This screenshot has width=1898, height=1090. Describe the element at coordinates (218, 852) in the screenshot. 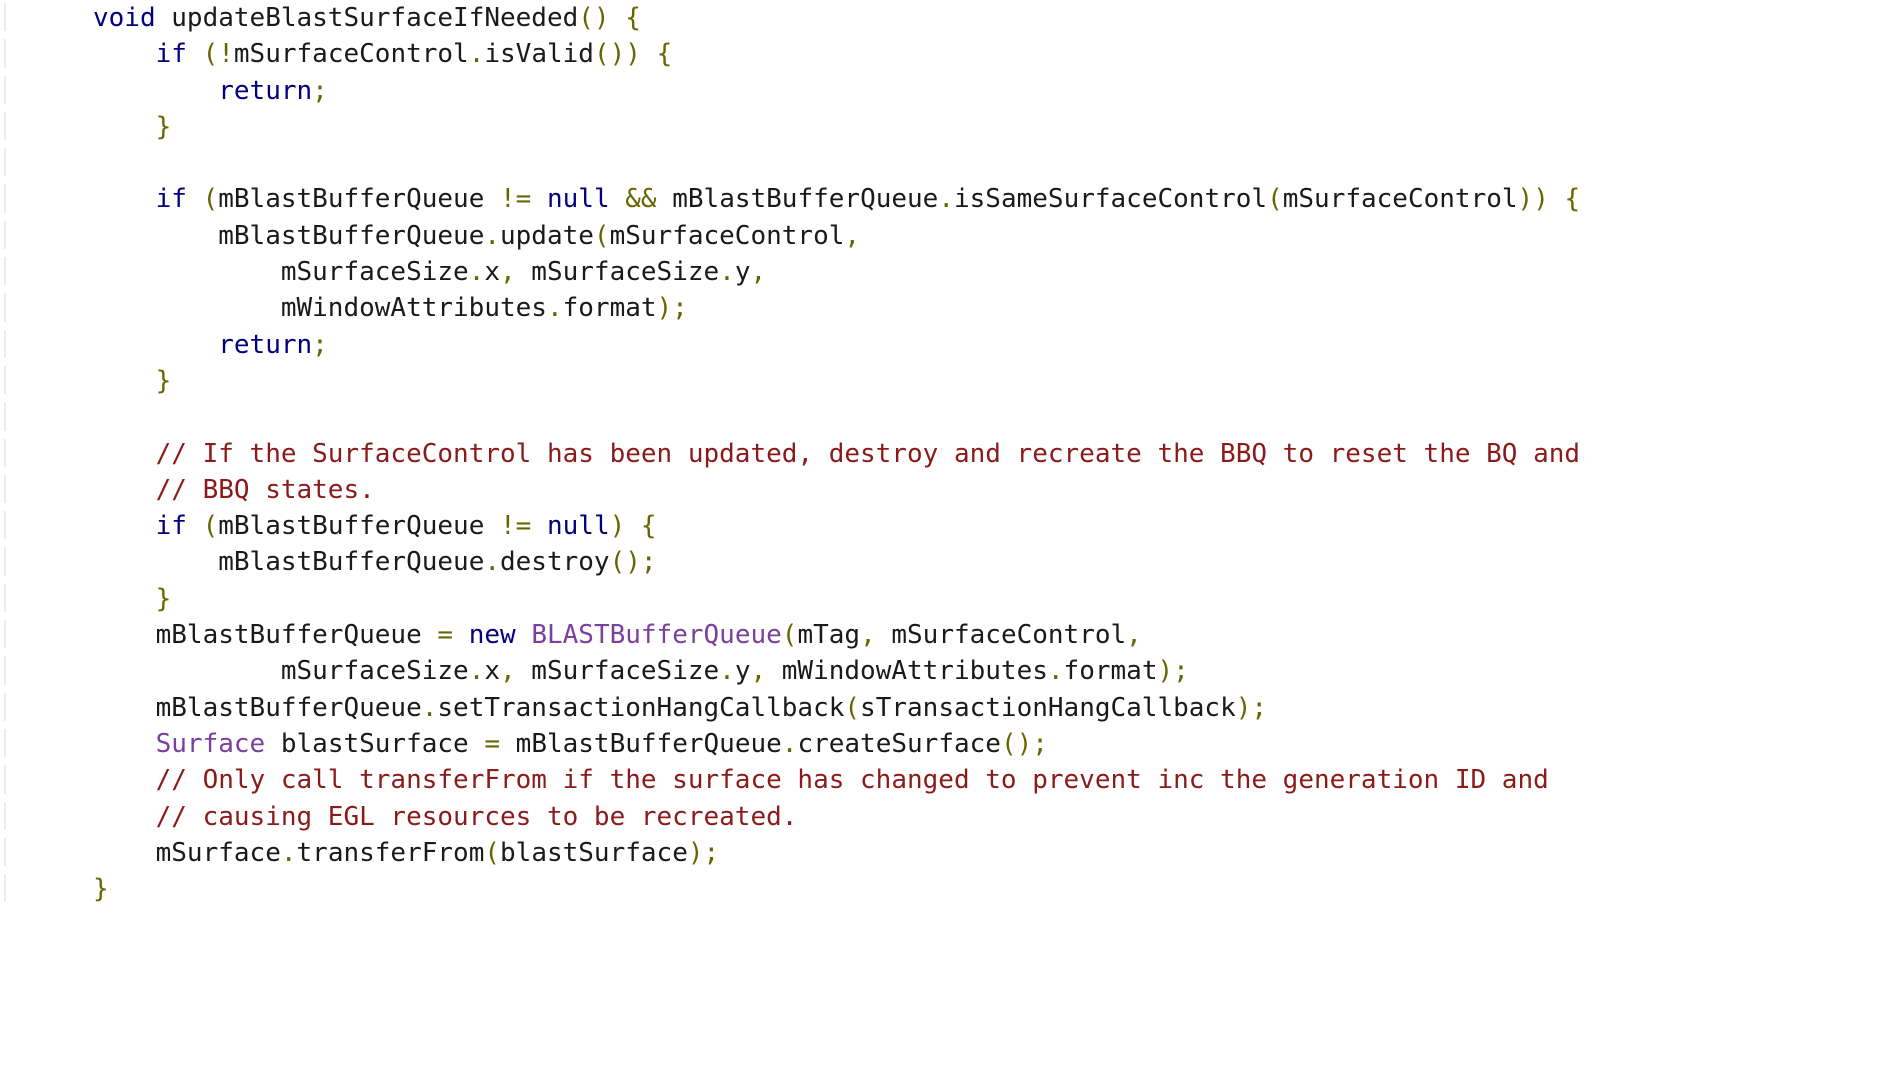

I see `code-token-plain: mSurface` at that location.